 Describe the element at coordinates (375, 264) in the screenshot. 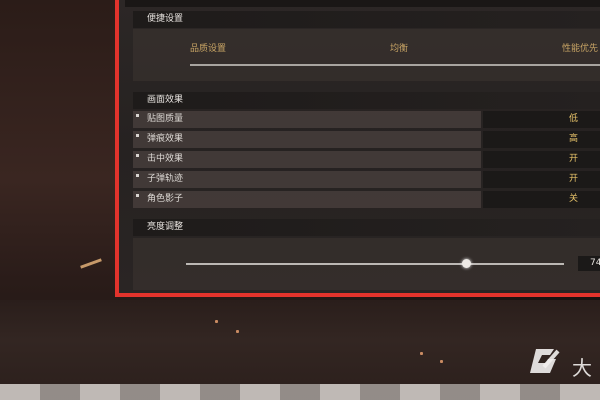

I see `brightness-slider-track` at that location.